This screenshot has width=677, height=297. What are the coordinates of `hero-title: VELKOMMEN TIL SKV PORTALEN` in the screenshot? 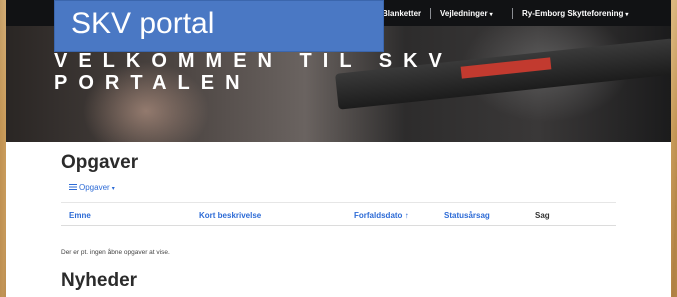 It's located at (253, 72).